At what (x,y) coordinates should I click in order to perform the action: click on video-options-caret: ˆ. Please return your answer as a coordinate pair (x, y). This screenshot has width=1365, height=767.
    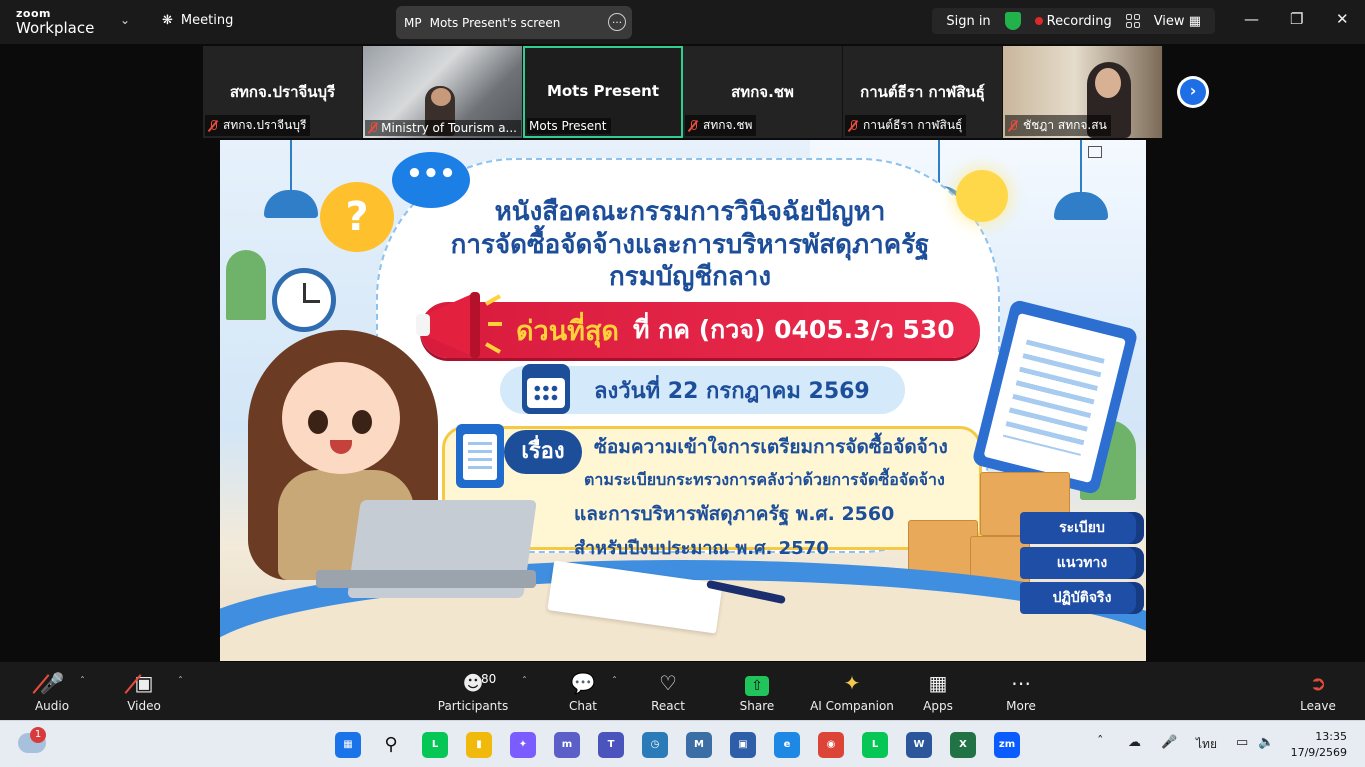
    Looking at the image, I should click on (180, 681).